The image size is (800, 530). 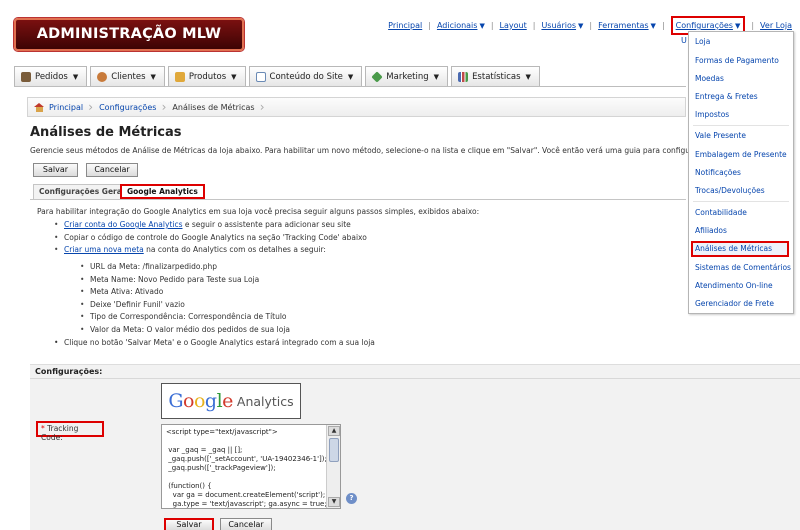 I want to click on top-link-usuarios: Usuários ▼, so click(x=562, y=25).